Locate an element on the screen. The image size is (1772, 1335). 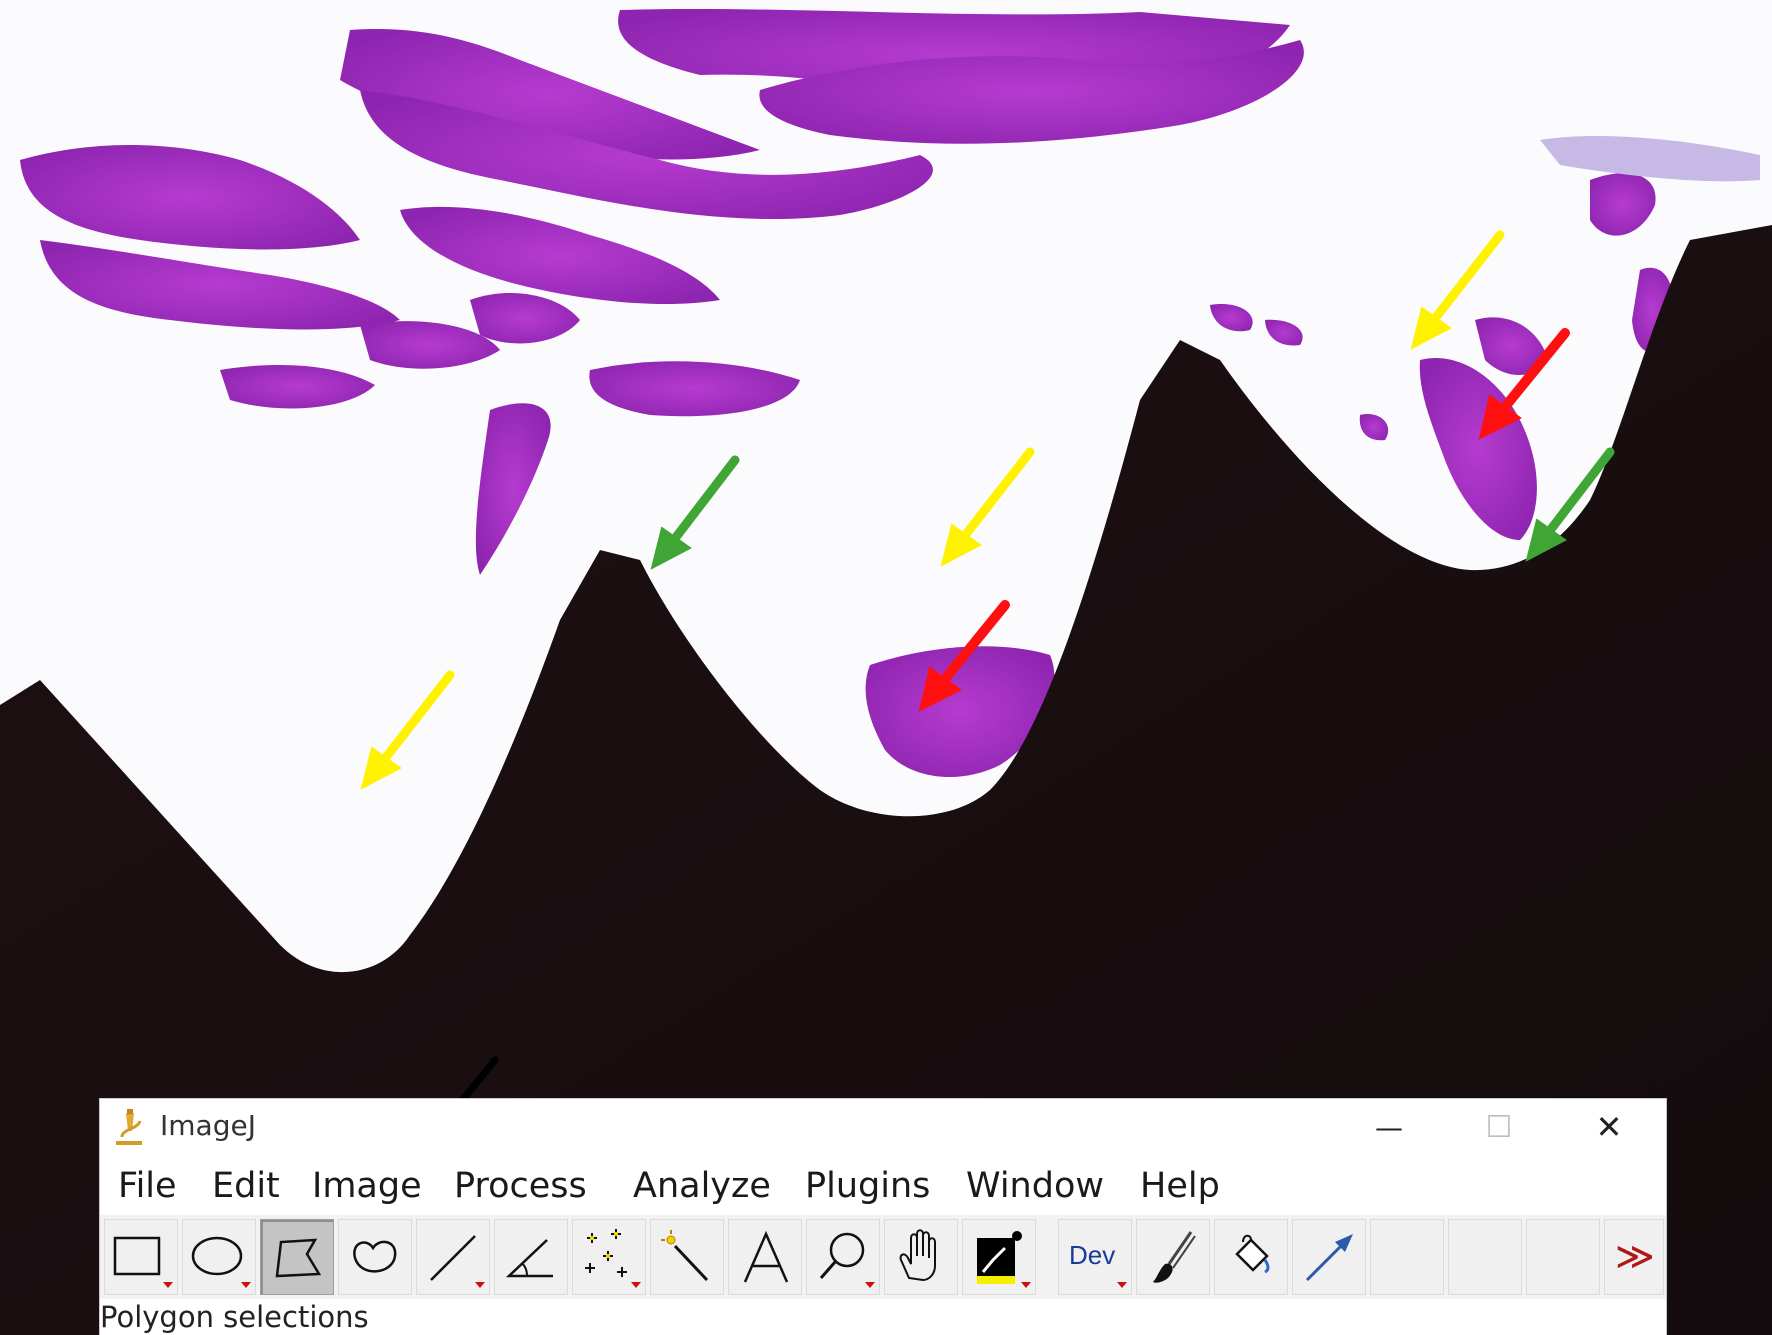
hand-tool-button is located at coordinates (921, 1257).